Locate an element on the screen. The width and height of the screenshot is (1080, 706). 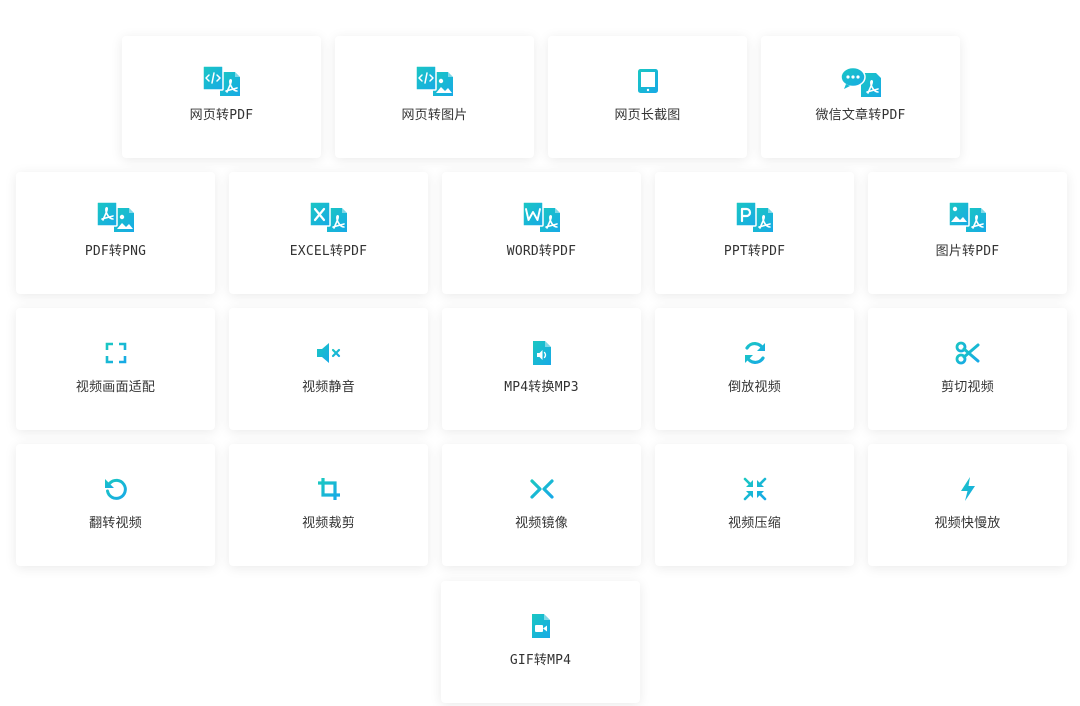
excel-pdf-icon is located at coordinates (328, 217).